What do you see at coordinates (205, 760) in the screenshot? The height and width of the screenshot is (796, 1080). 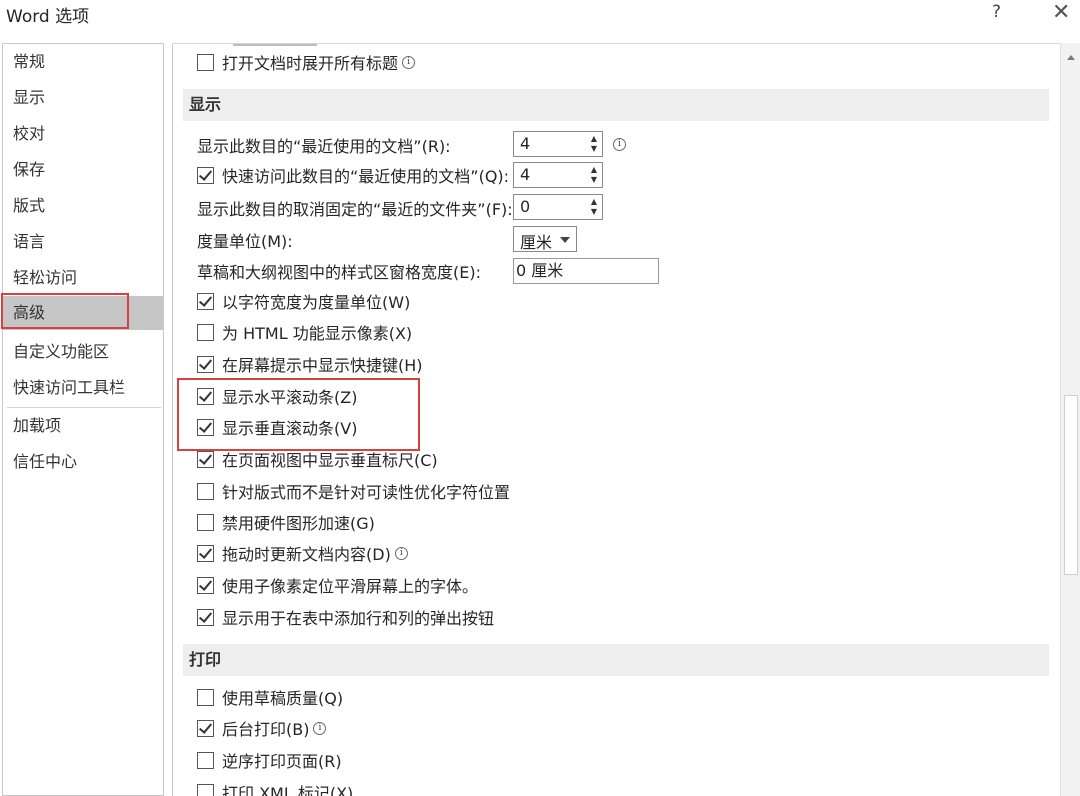 I see `reverse-print-checkbox` at bounding box center [205, 760].